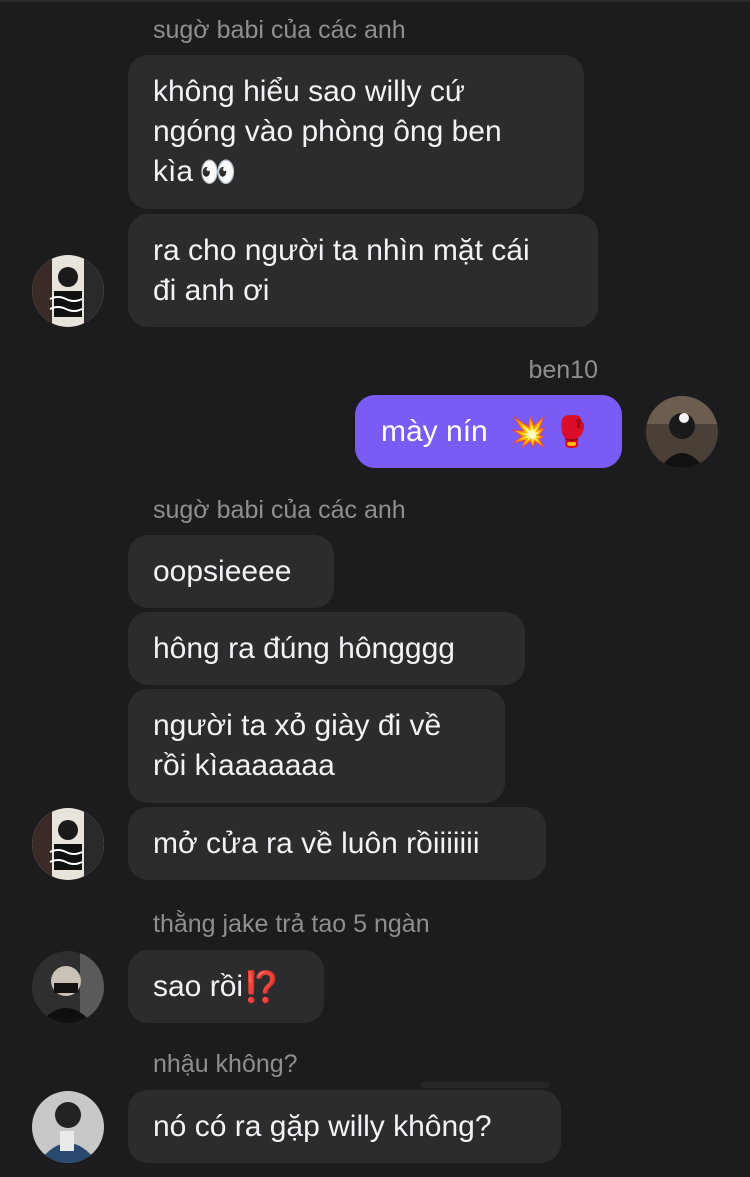  I want to click on message-bubble: sao rồi⁉️, so click(226, 986).